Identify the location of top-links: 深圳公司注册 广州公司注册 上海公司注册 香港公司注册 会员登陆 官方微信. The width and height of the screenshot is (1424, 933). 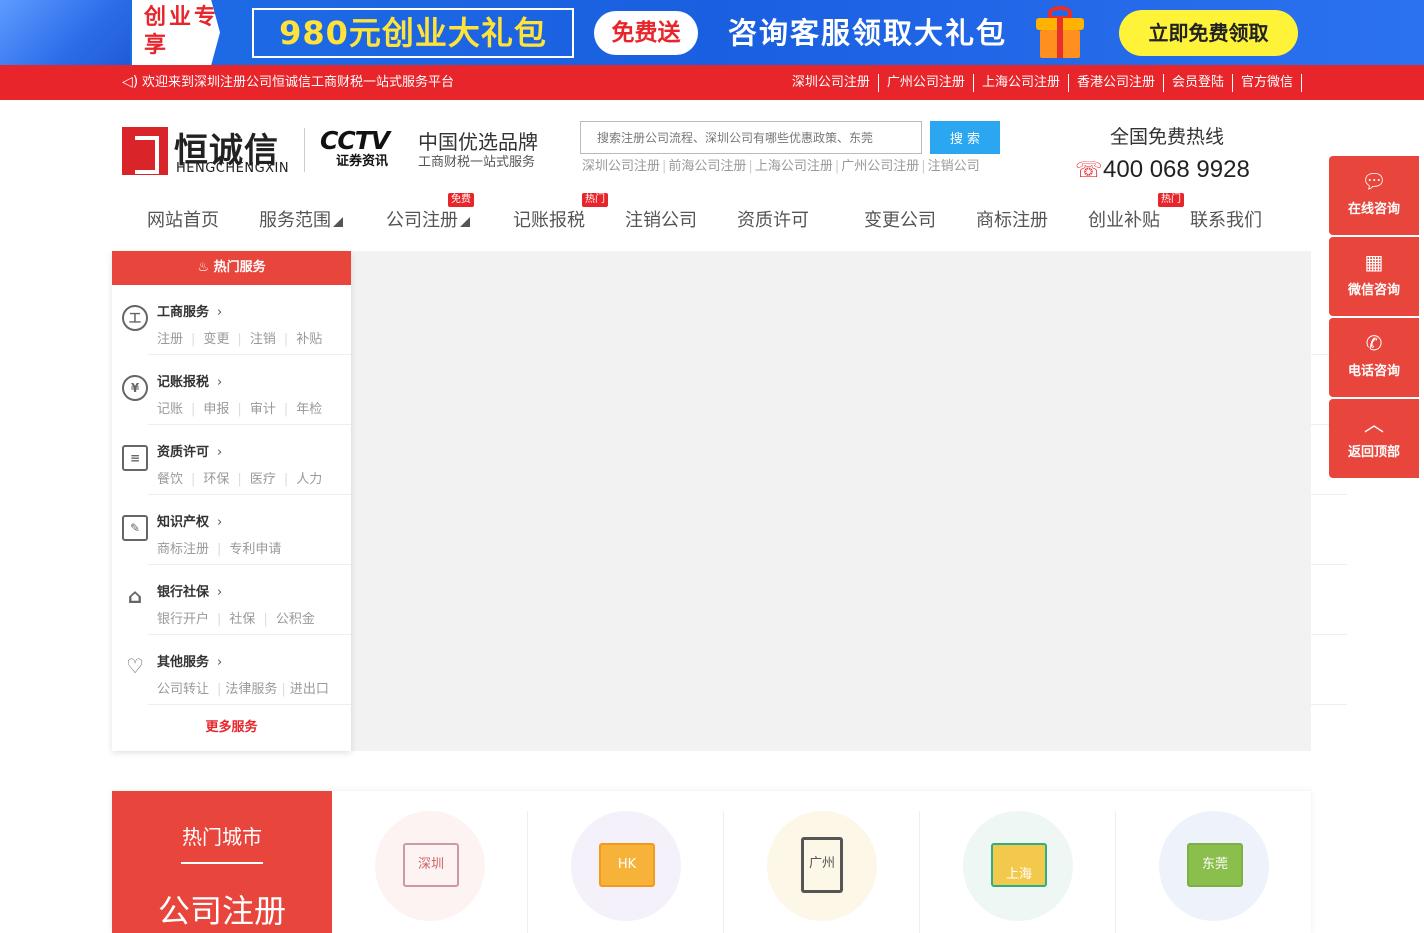
(1043, 83).